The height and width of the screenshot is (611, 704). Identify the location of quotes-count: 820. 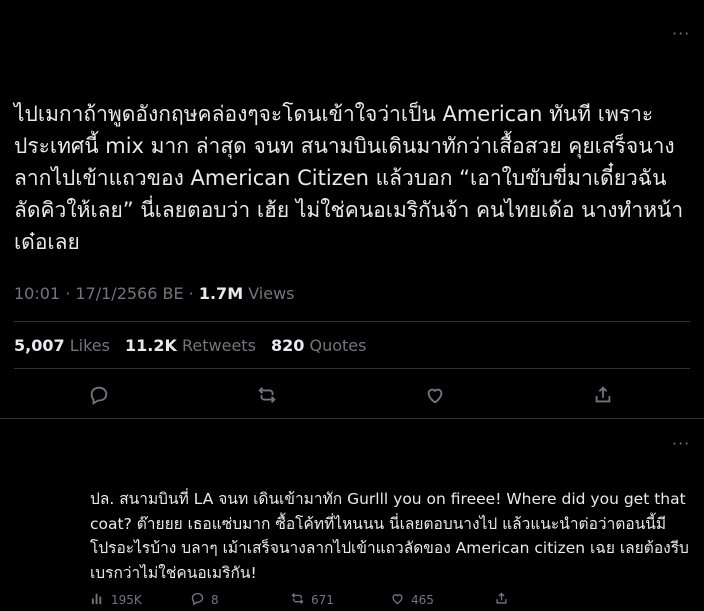
(288, 345).